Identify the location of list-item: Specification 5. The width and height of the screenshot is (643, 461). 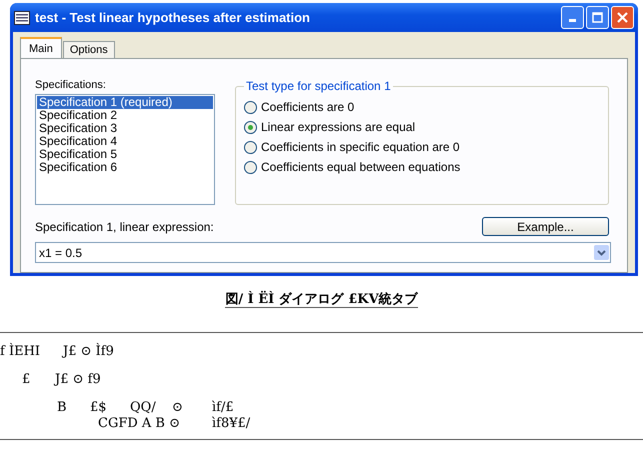
(125, 154).